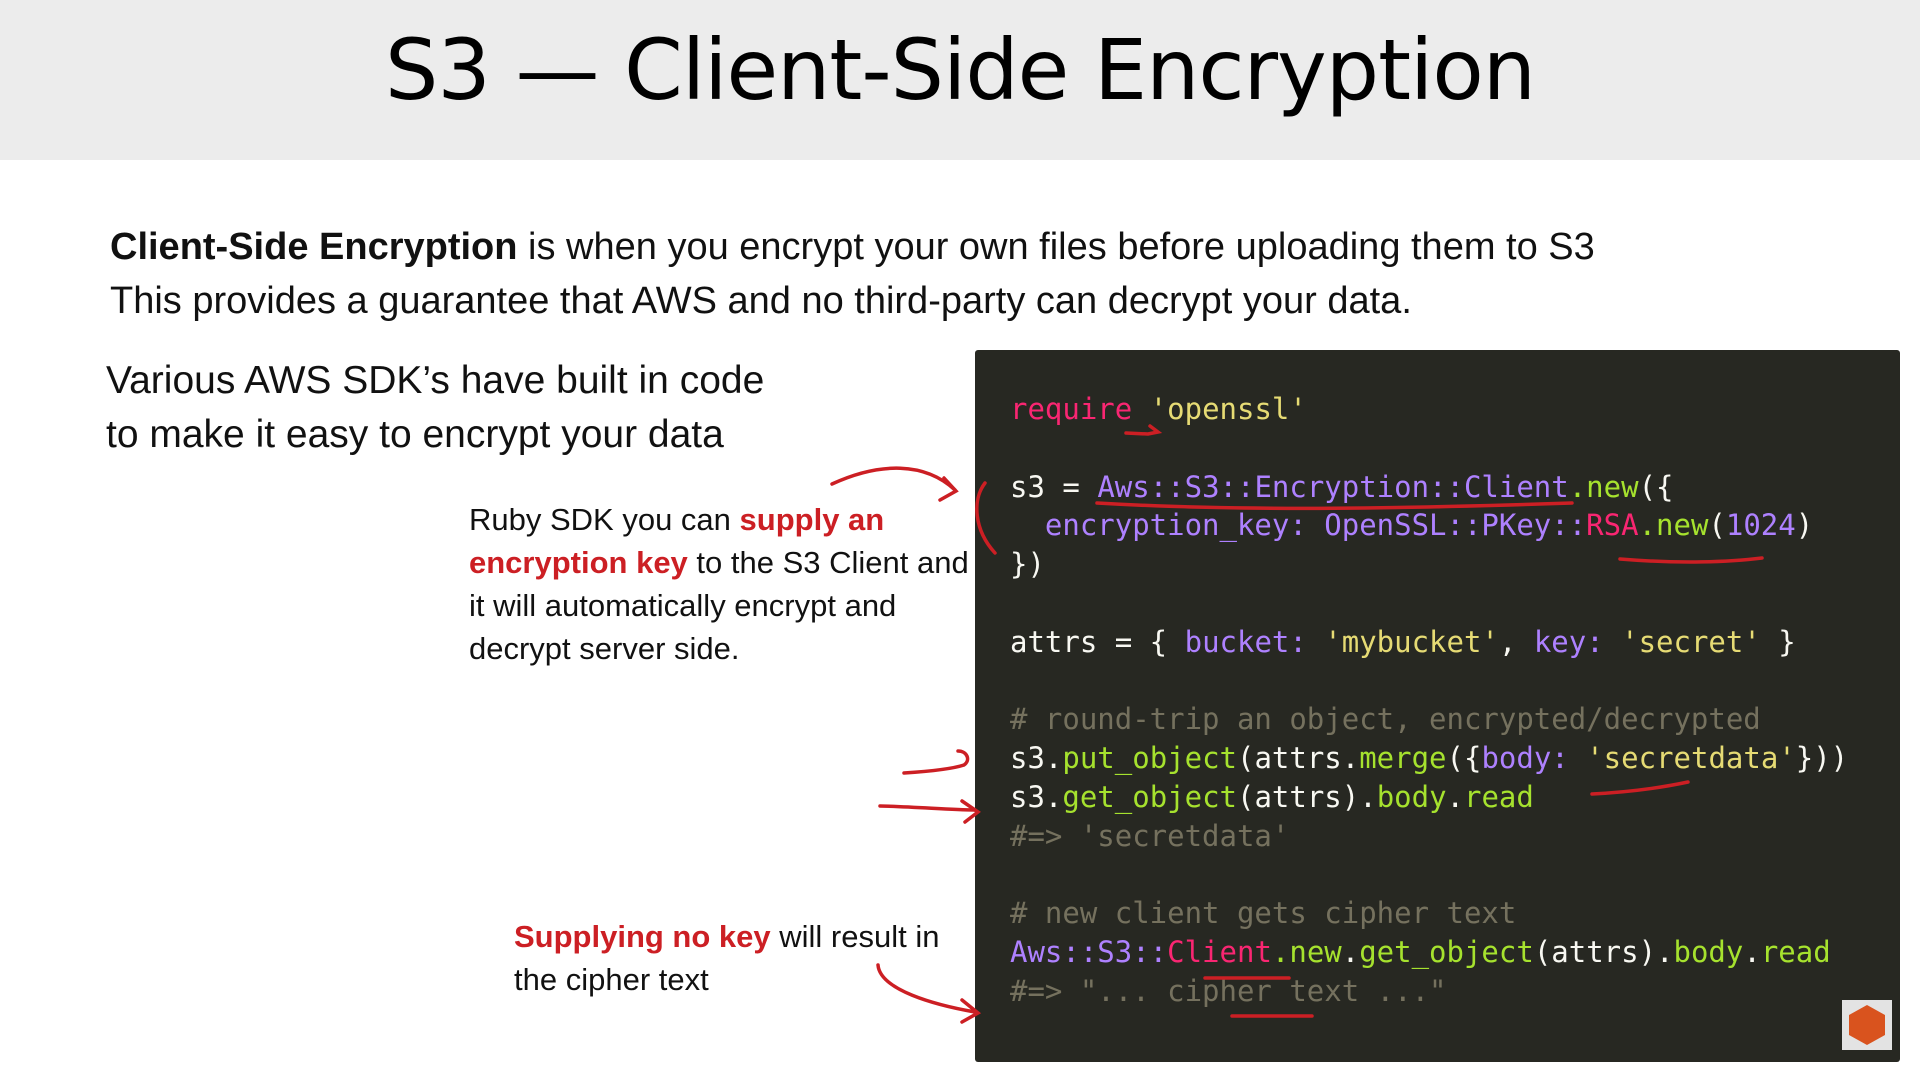 The height and width of the screenshot is (1080, 1920). Describe the element at coordinates (936, 762) in the screenshot. I see `annotation-put-object-pointer` at that location.